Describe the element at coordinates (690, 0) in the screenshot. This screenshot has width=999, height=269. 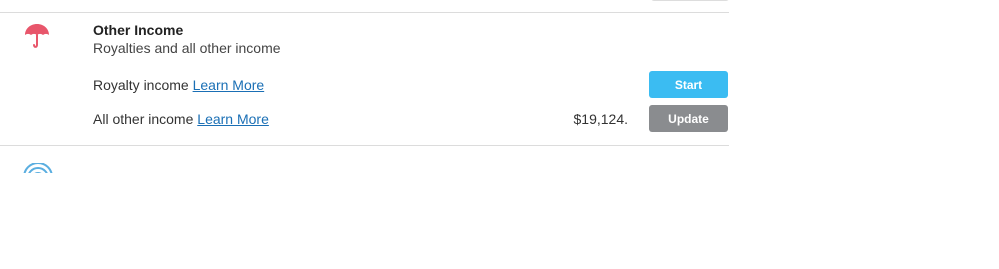
I see `previous-row-button-edge` at that location.